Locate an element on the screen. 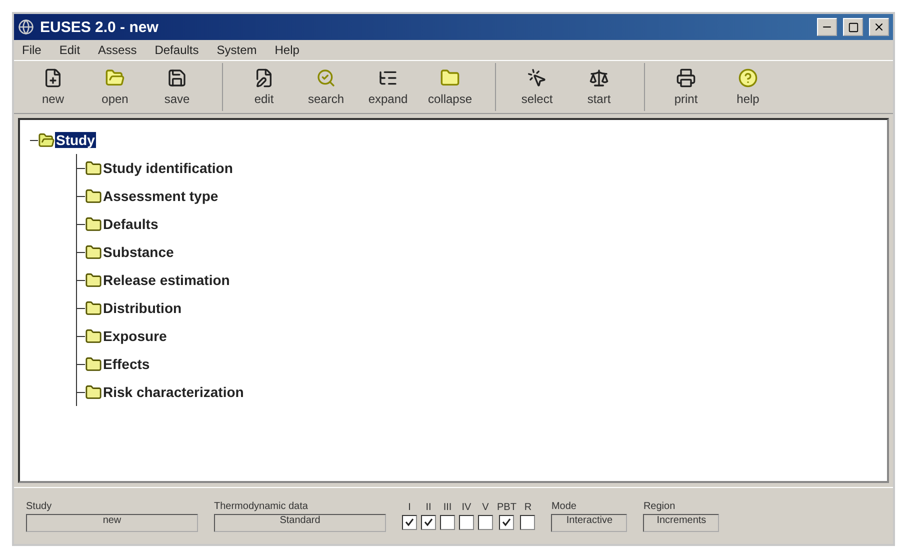  file-edit-icon is located at coordinates (264, 78).